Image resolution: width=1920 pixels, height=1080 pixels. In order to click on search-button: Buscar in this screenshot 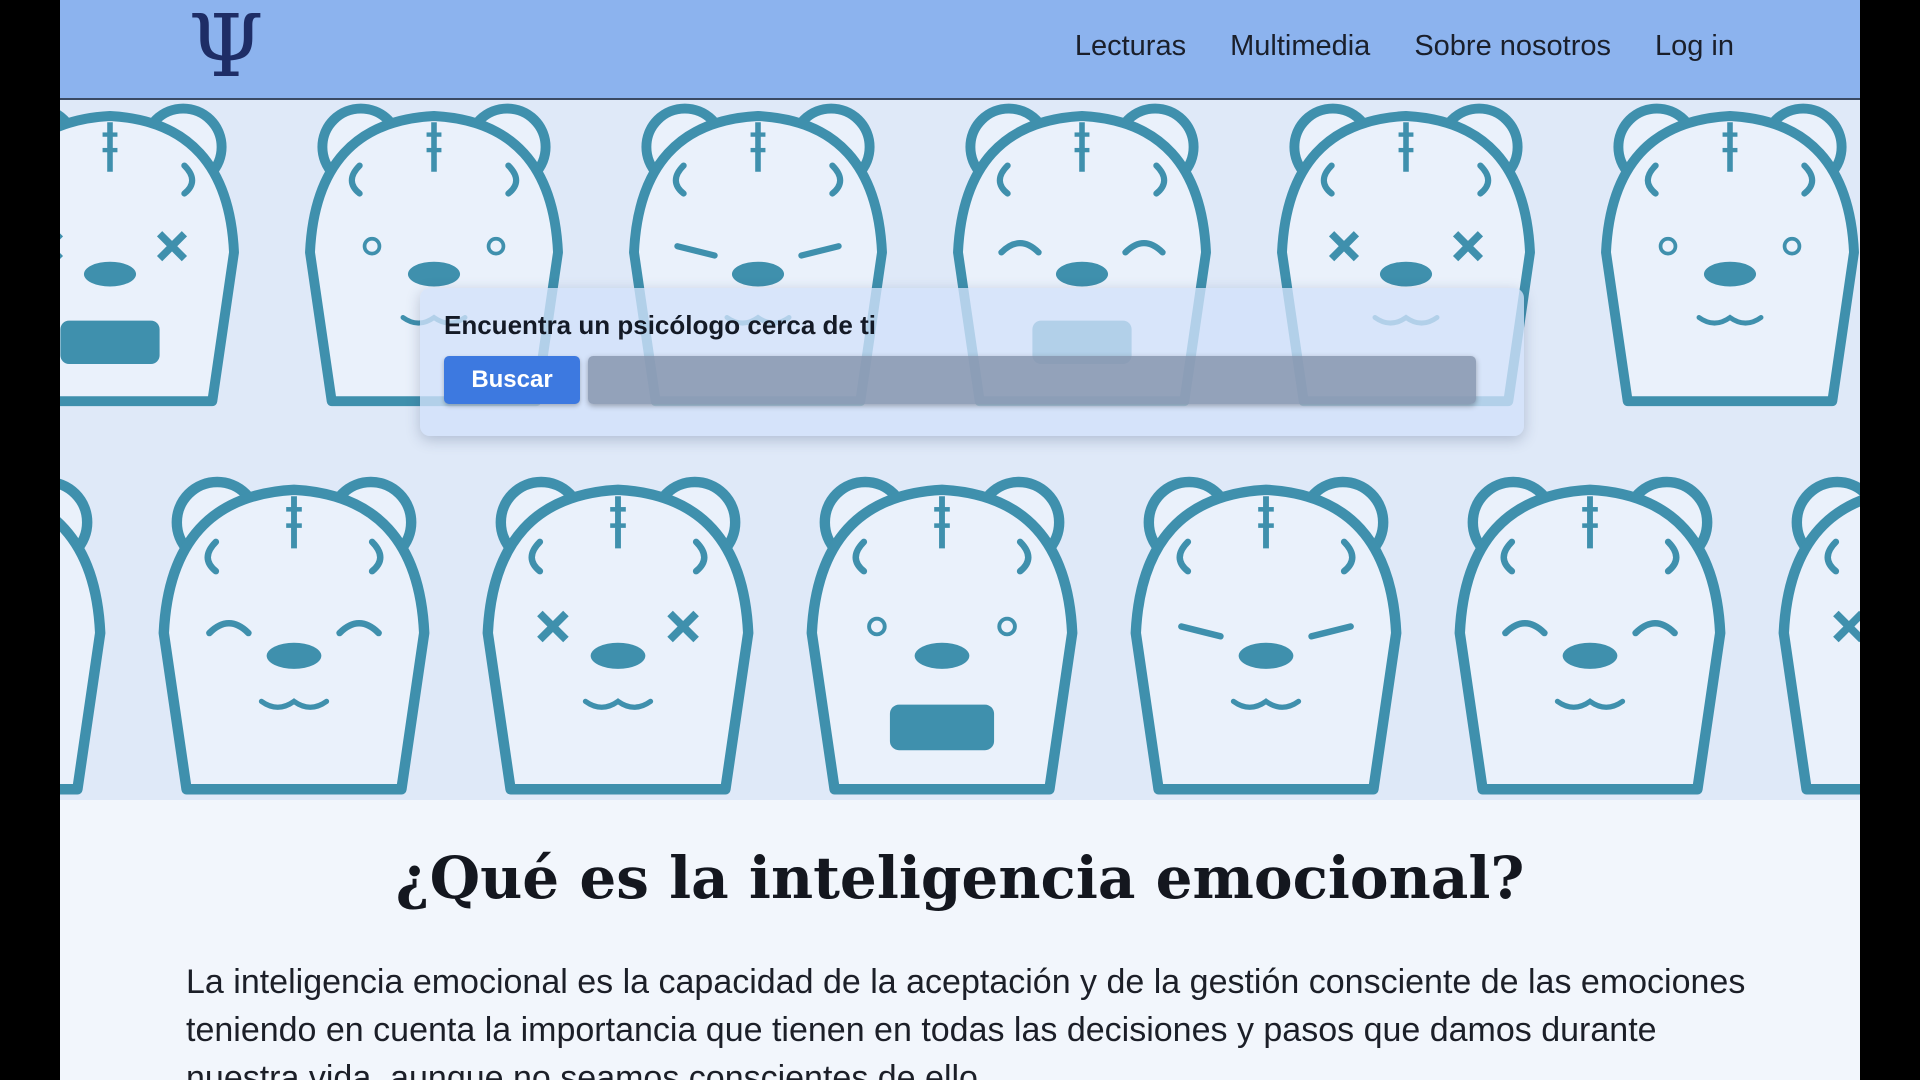, I will do `click(512, 380)`.